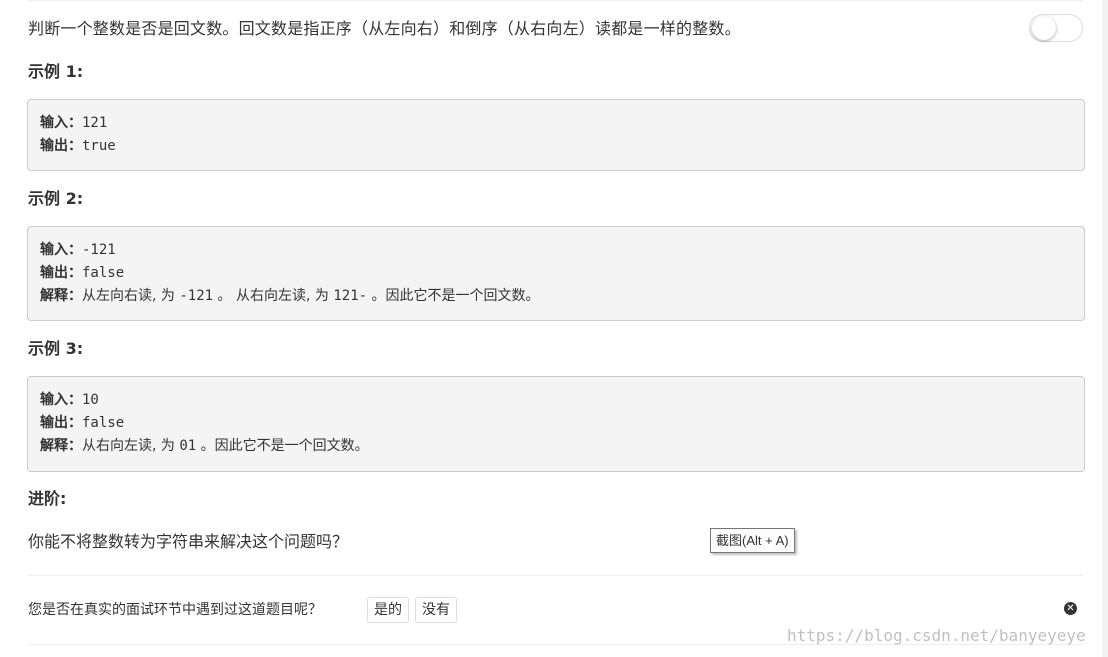  Describe the element at coordinates (131, 446) in the screenshot. I see `explanation-text: 从右向左读, 为` at that location.